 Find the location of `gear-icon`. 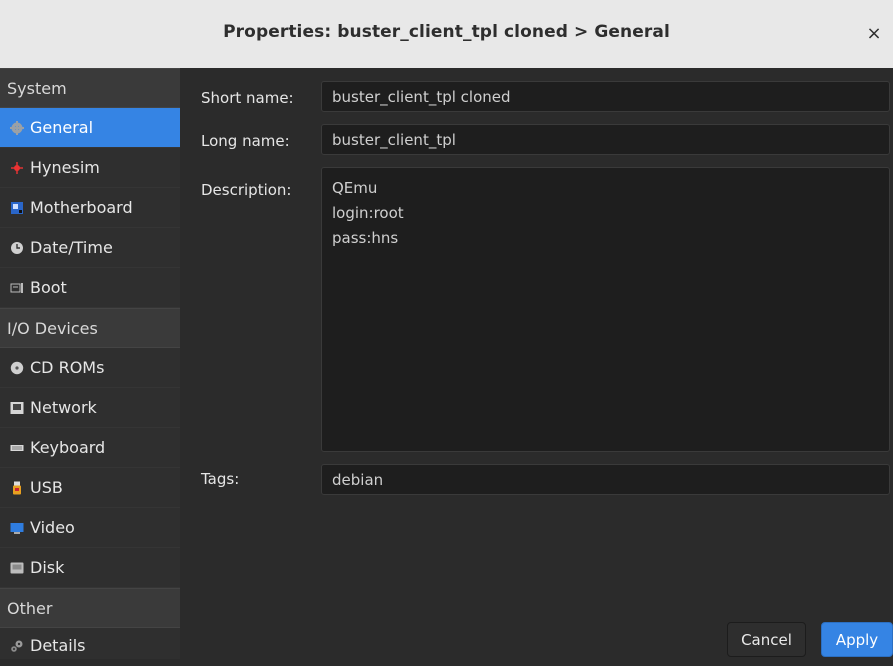

gear-icon is located at coordinates (17, 122).